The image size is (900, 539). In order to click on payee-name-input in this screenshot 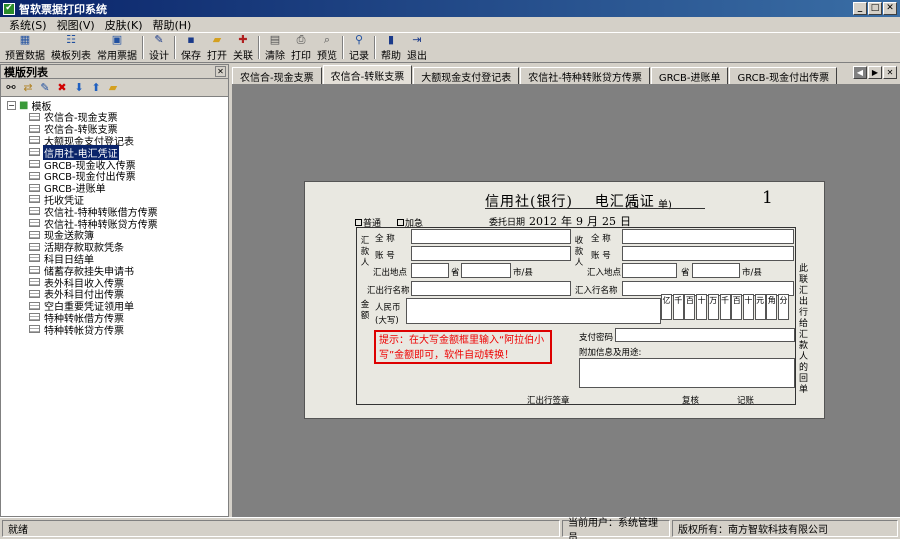, I will do `click(708, 236)`.